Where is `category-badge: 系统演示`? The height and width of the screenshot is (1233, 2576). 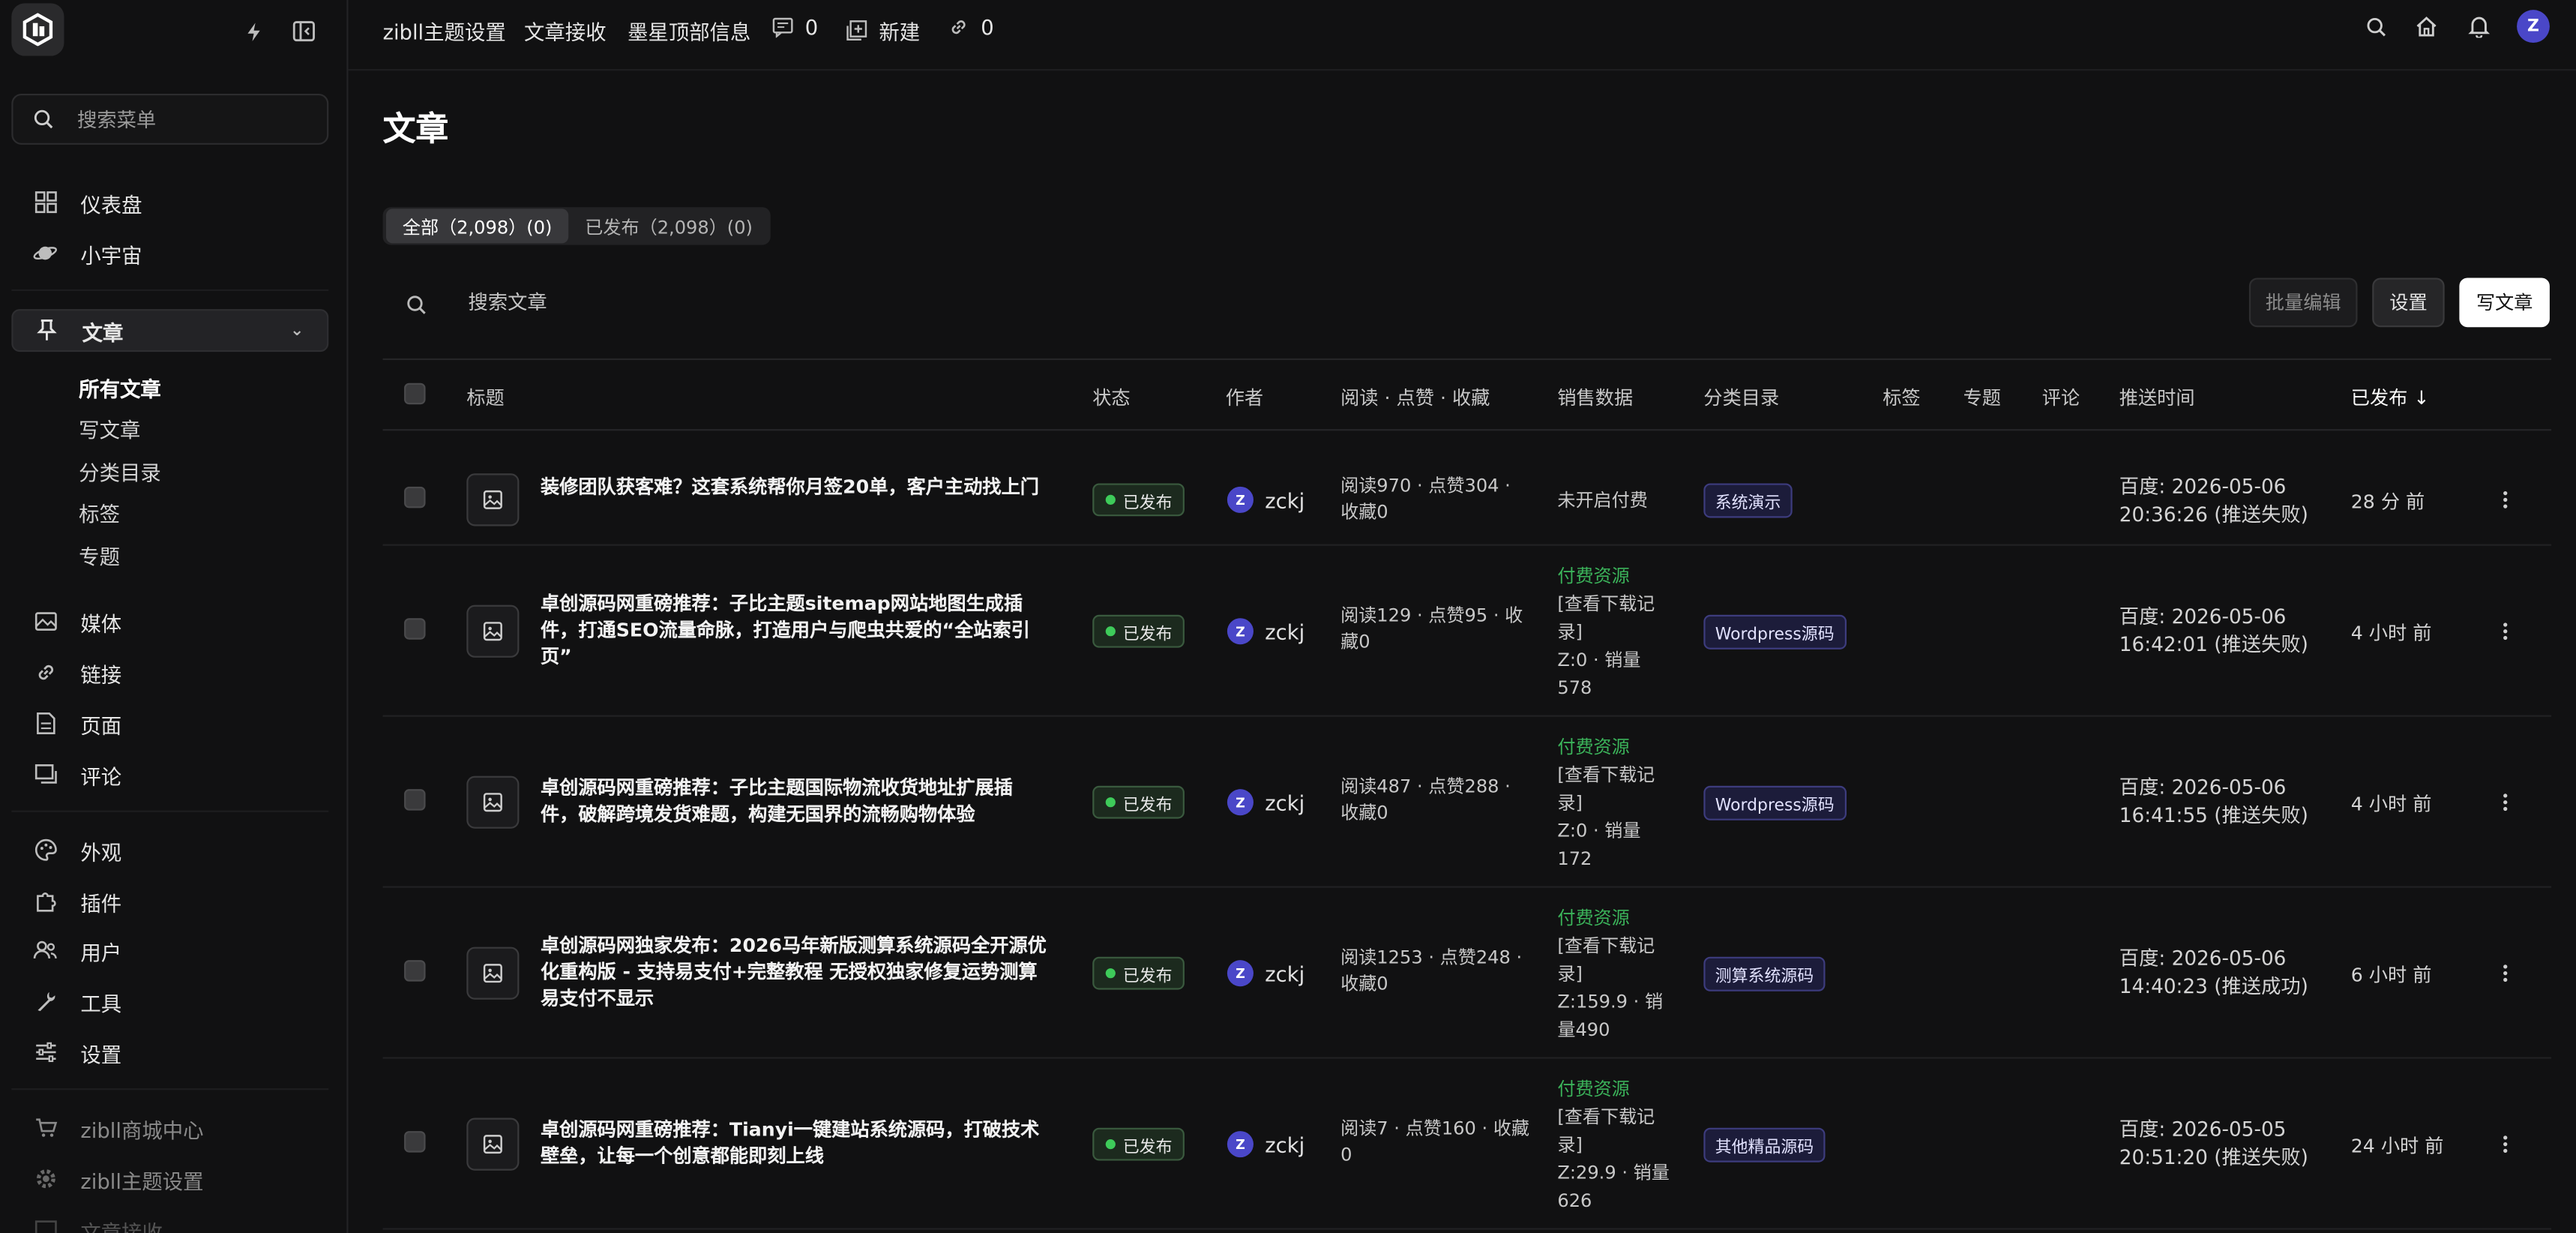
category-badge: 系统演示 is located at coordinates (1748, 500).